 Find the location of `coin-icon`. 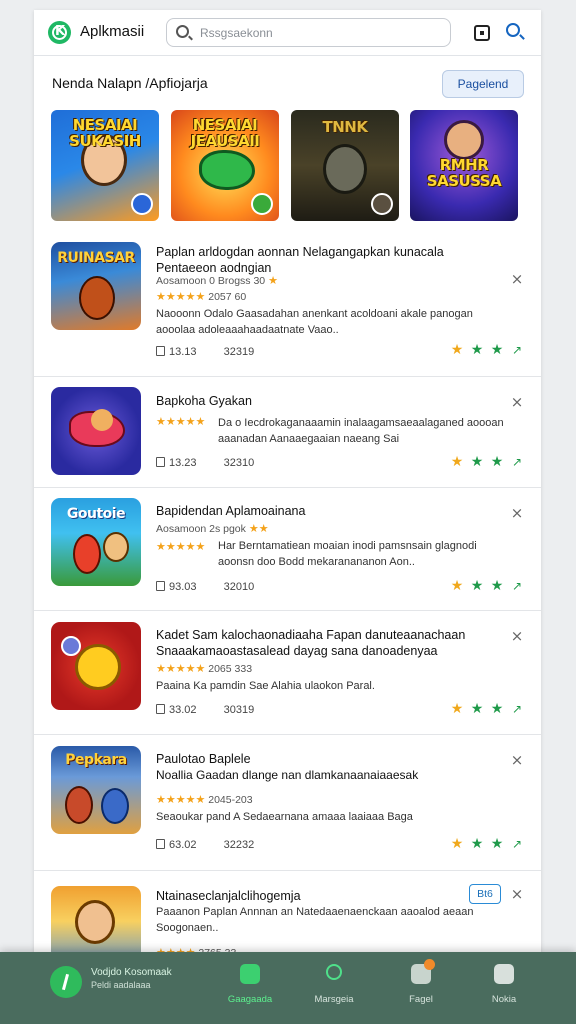

coin-icon is located at coordinates (71, 646).